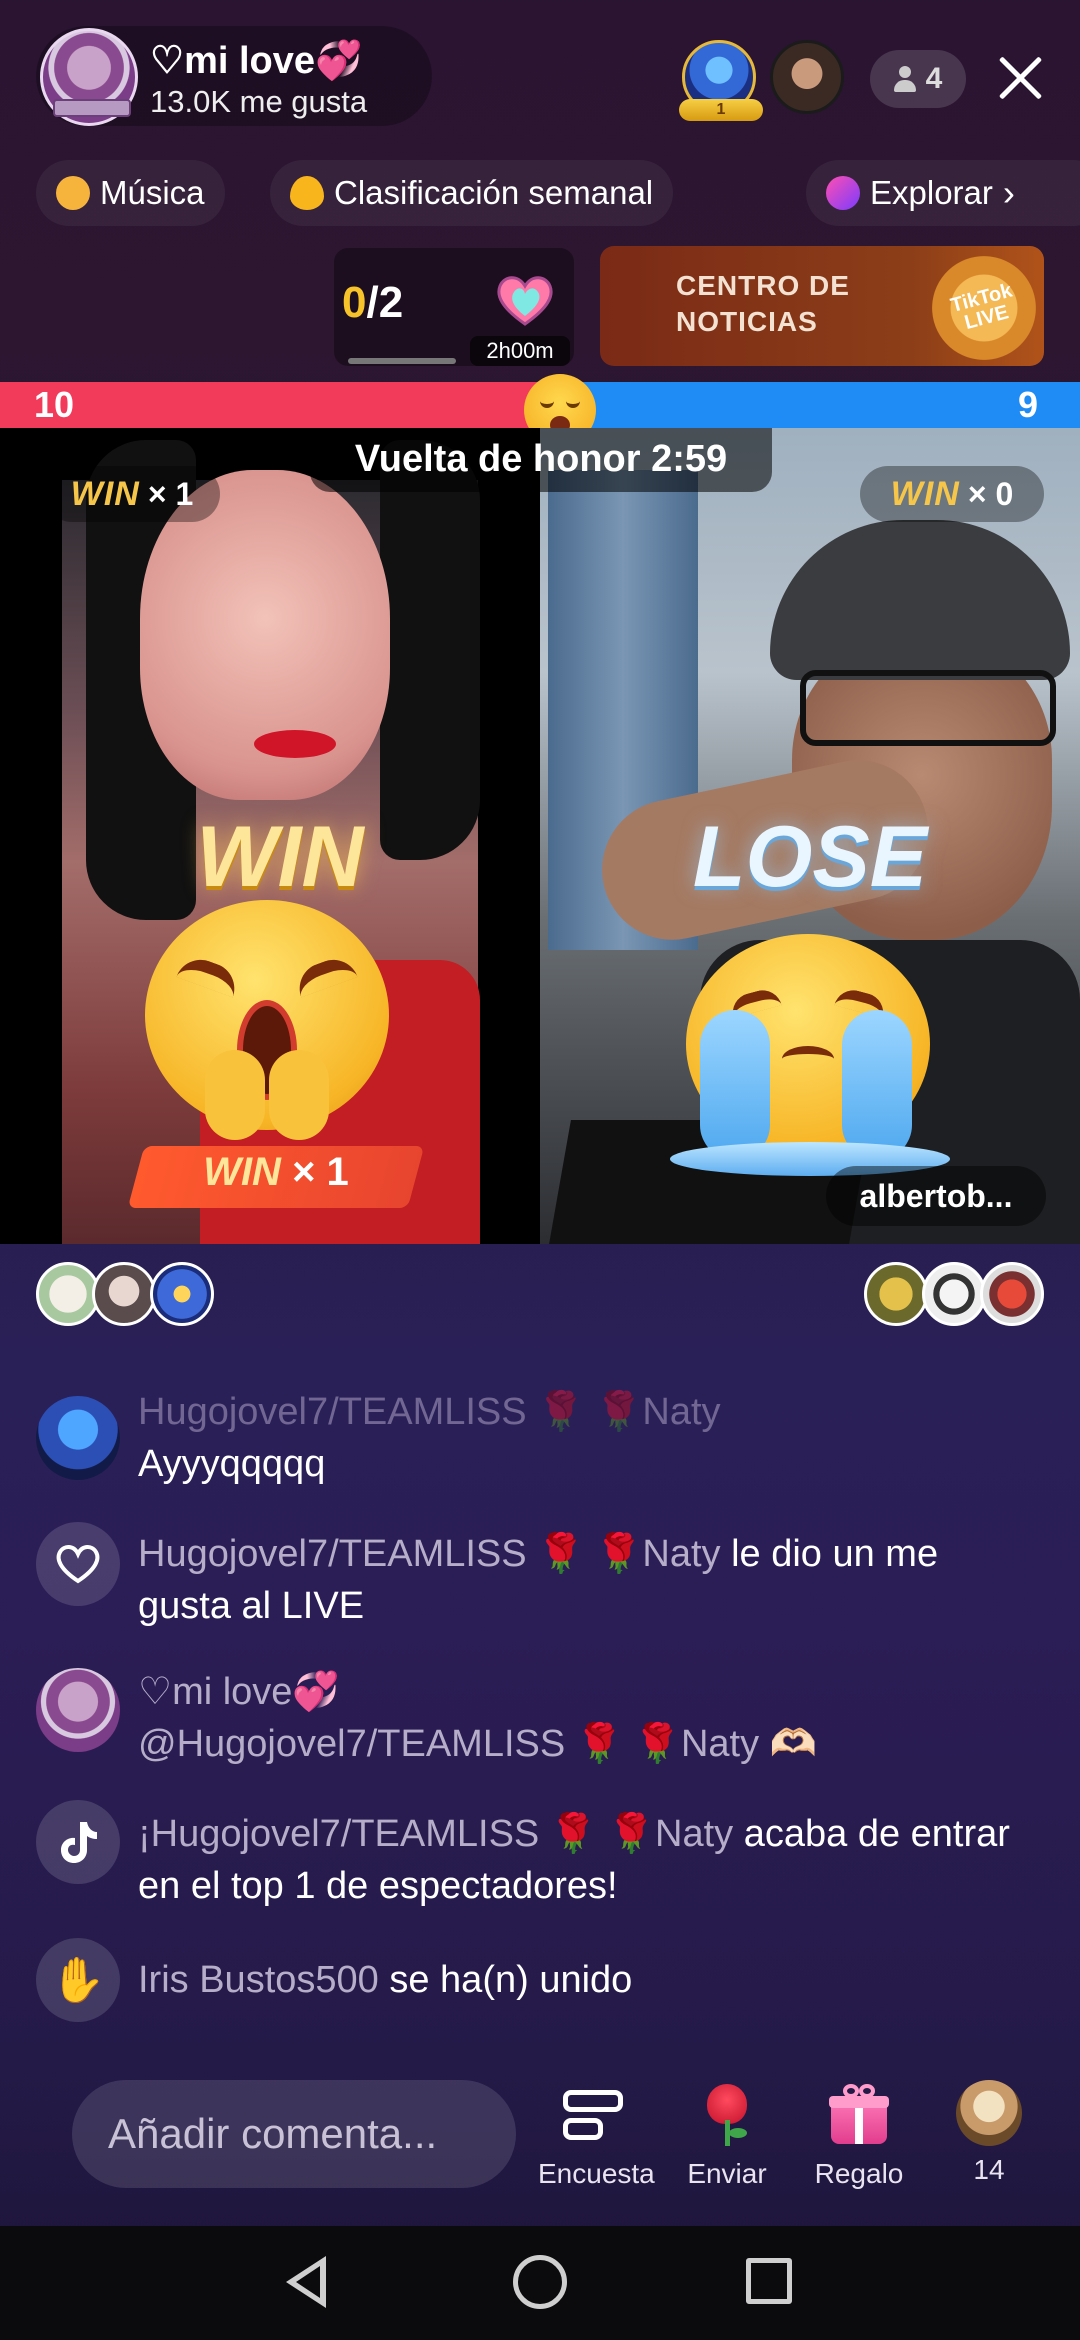 The width and height of the screenshot is (1080, 2340). Describe the element at coordinates (593, 2114) in the screenshot. I see `poll-icon` at that location.